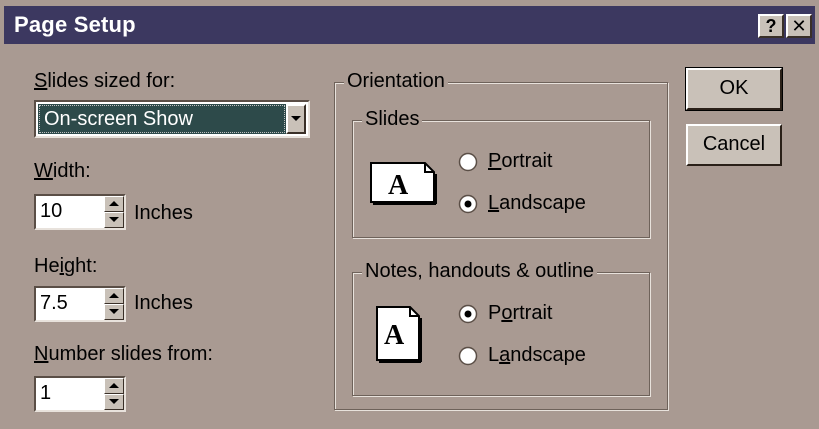 Image resolution: width=819 pixels, height=429 pixels. I want to click on number-slides-from-spinner: 1, so click(80, 394).